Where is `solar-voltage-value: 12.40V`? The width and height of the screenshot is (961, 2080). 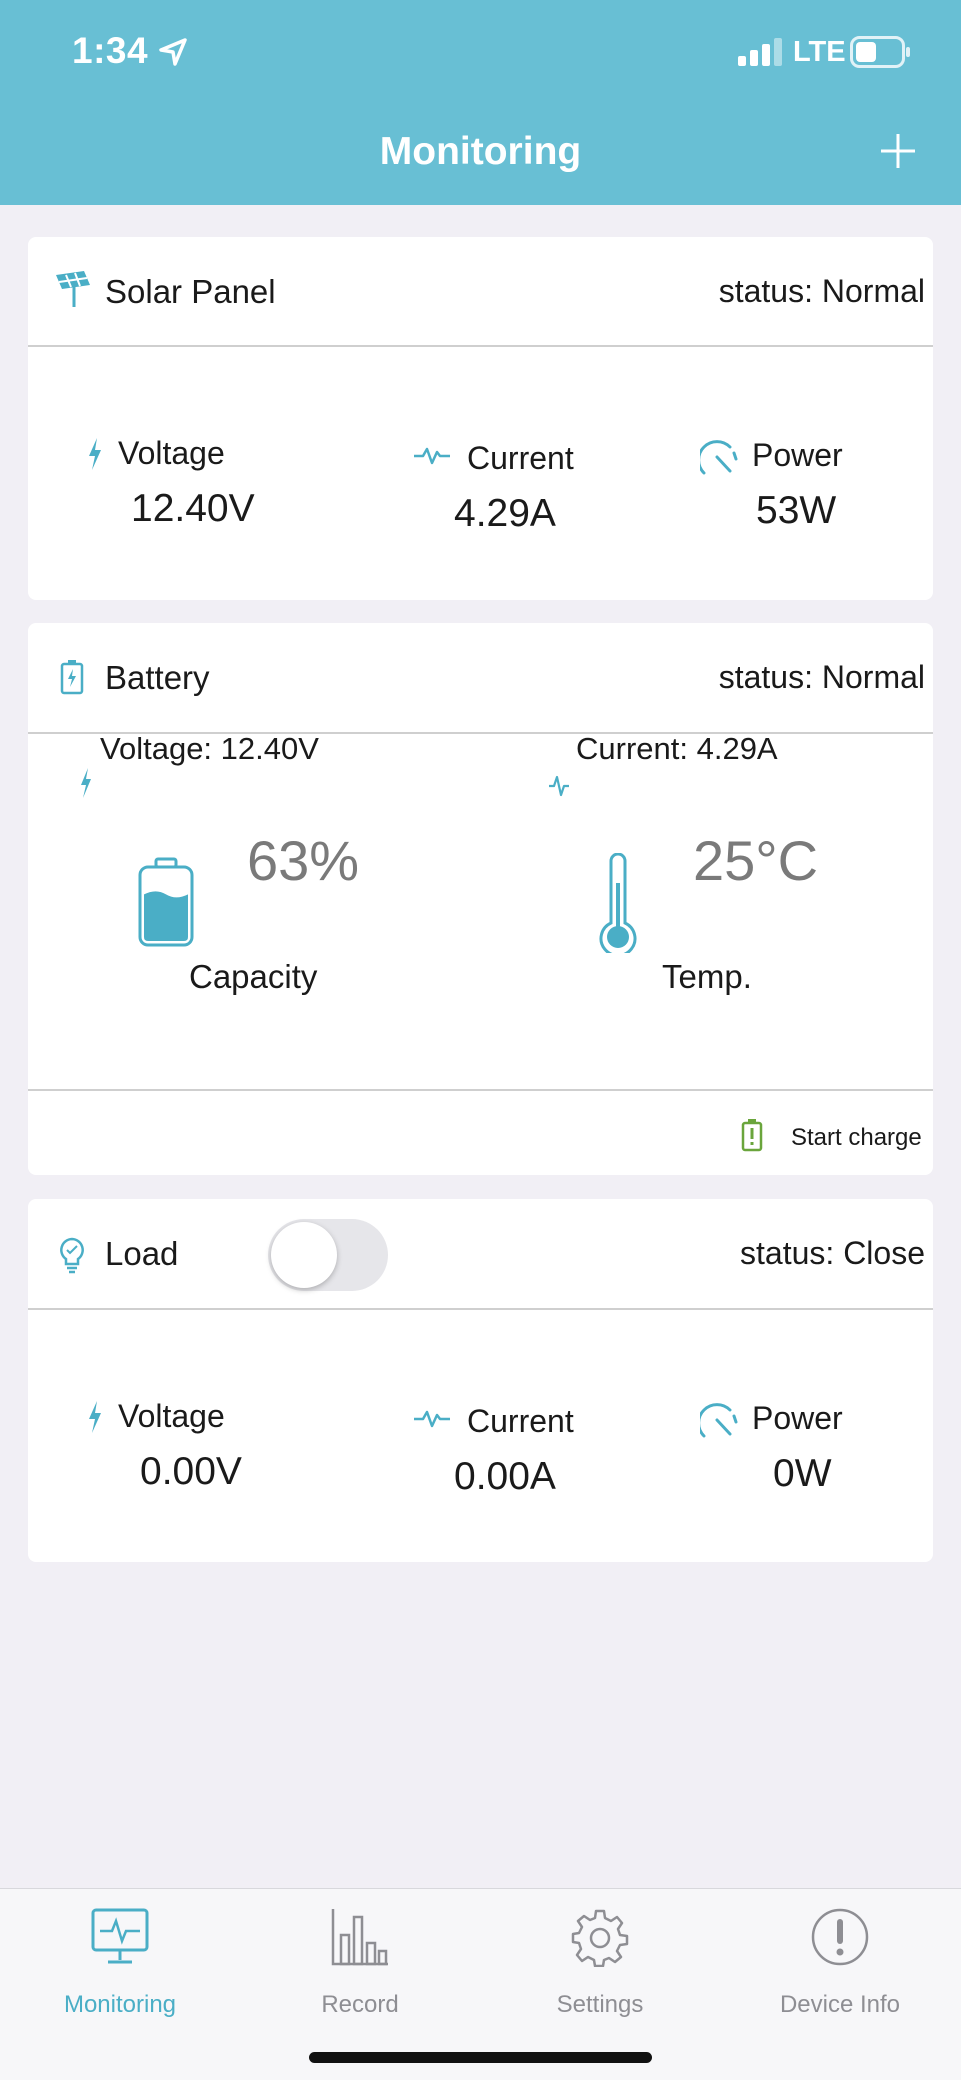 solar-voltage-value: 12.40V is located at coordinates (193, 508).